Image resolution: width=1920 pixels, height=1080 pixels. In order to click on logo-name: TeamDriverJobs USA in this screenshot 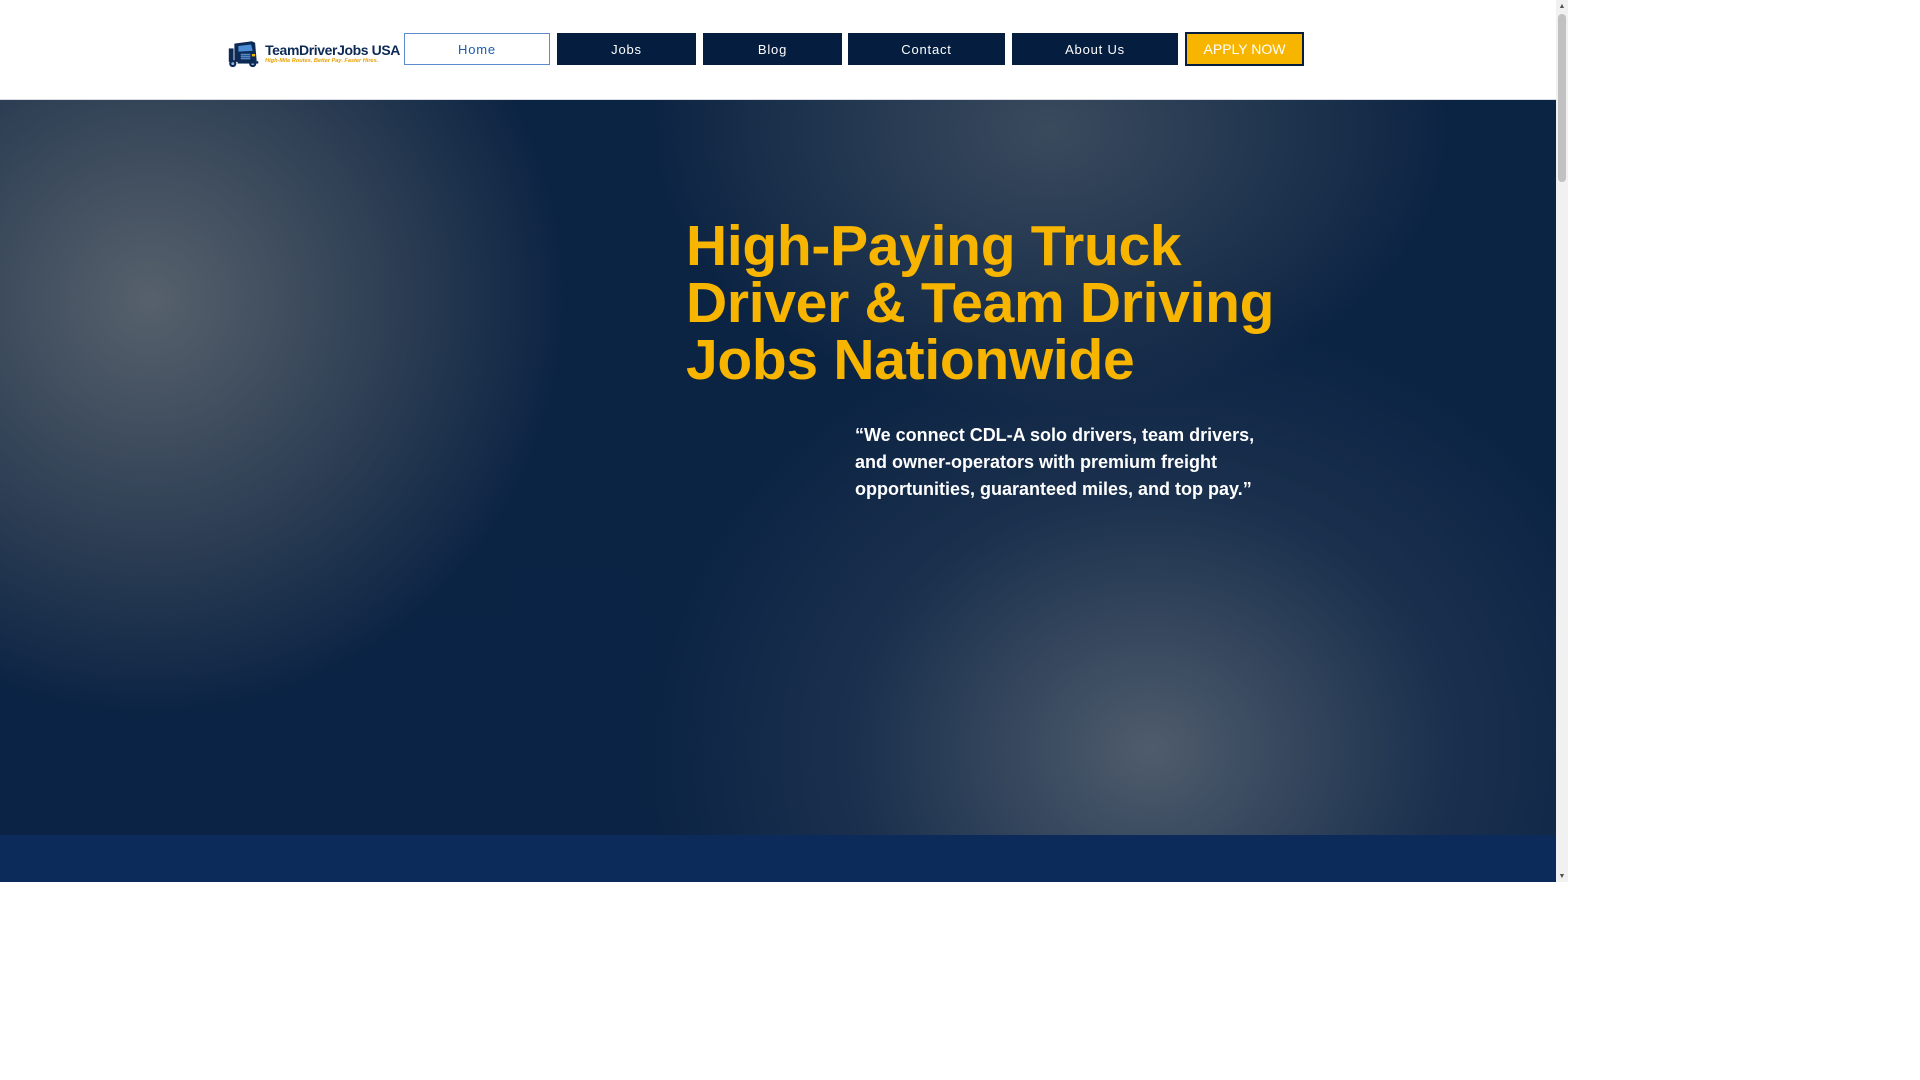, I will do `click(332, 50)`.